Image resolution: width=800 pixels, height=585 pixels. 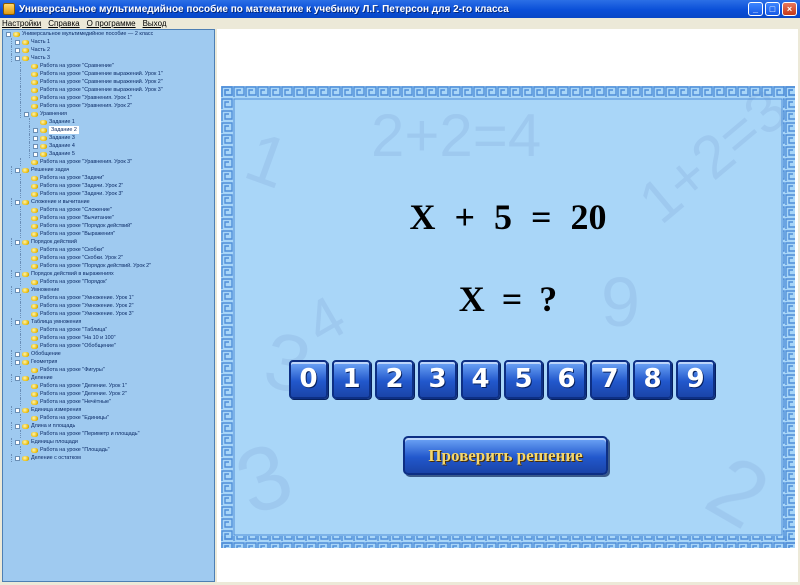 What do you see at coordinates (108, 354) in the screenshot?
I see `tree-item: Обобщение` at bounding box center [108, 354].